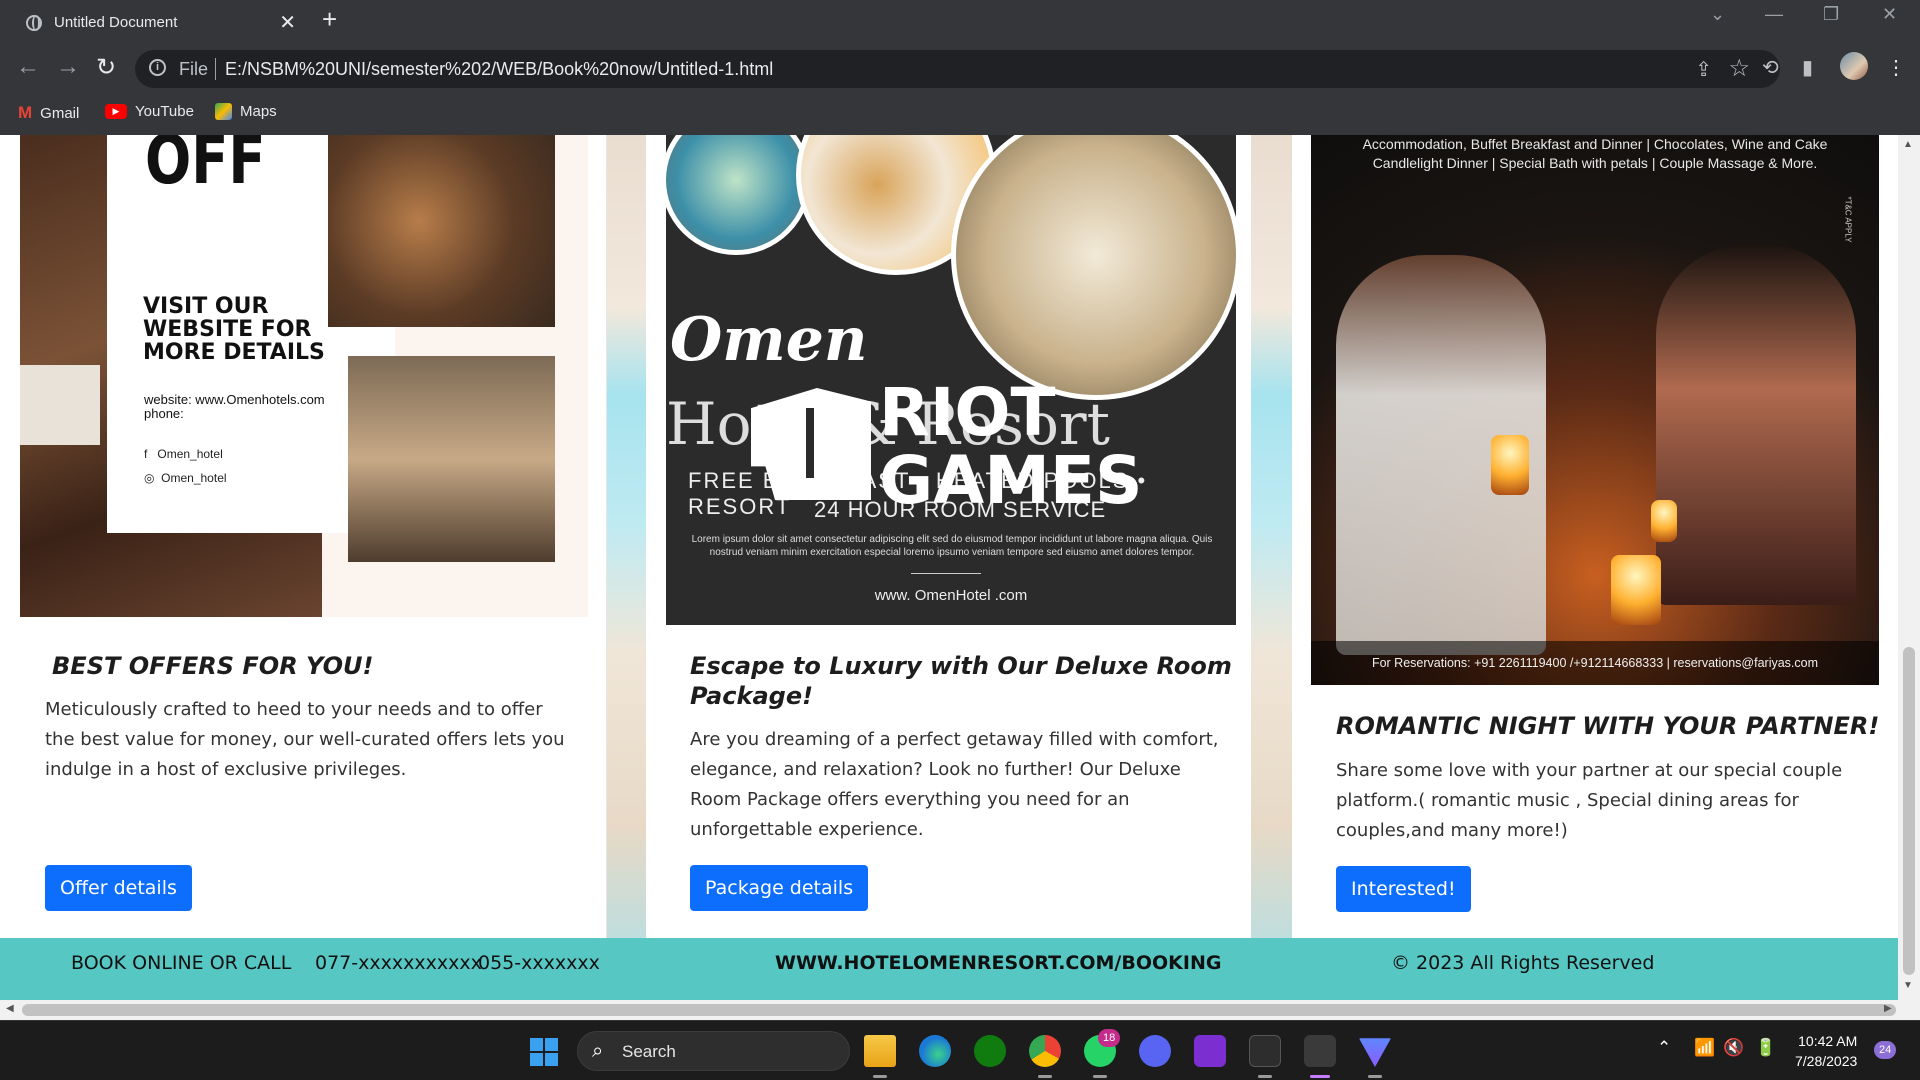 The height and width of the screenshot is (1080, 1920). Describe the element at coordinates (1375, 1052) in the screenshot. I see `vpn-icon` at that location.